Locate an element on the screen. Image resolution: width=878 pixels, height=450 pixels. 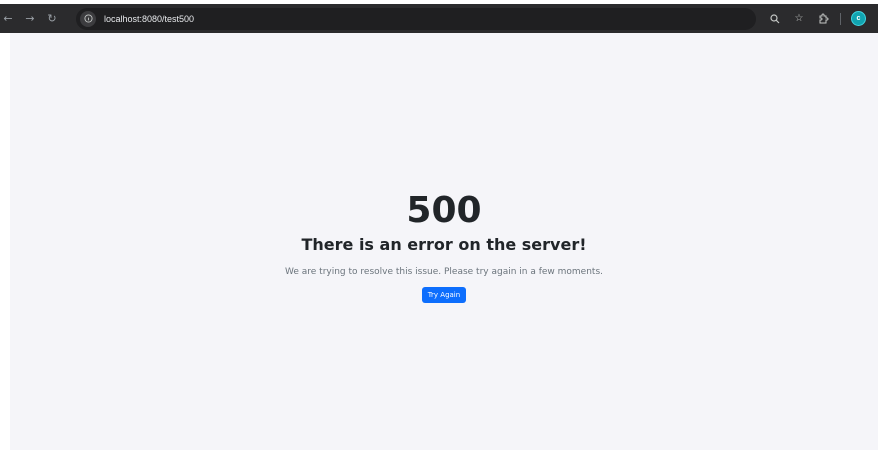
try-again-button: Try Again is located at coordinates (444, 295).